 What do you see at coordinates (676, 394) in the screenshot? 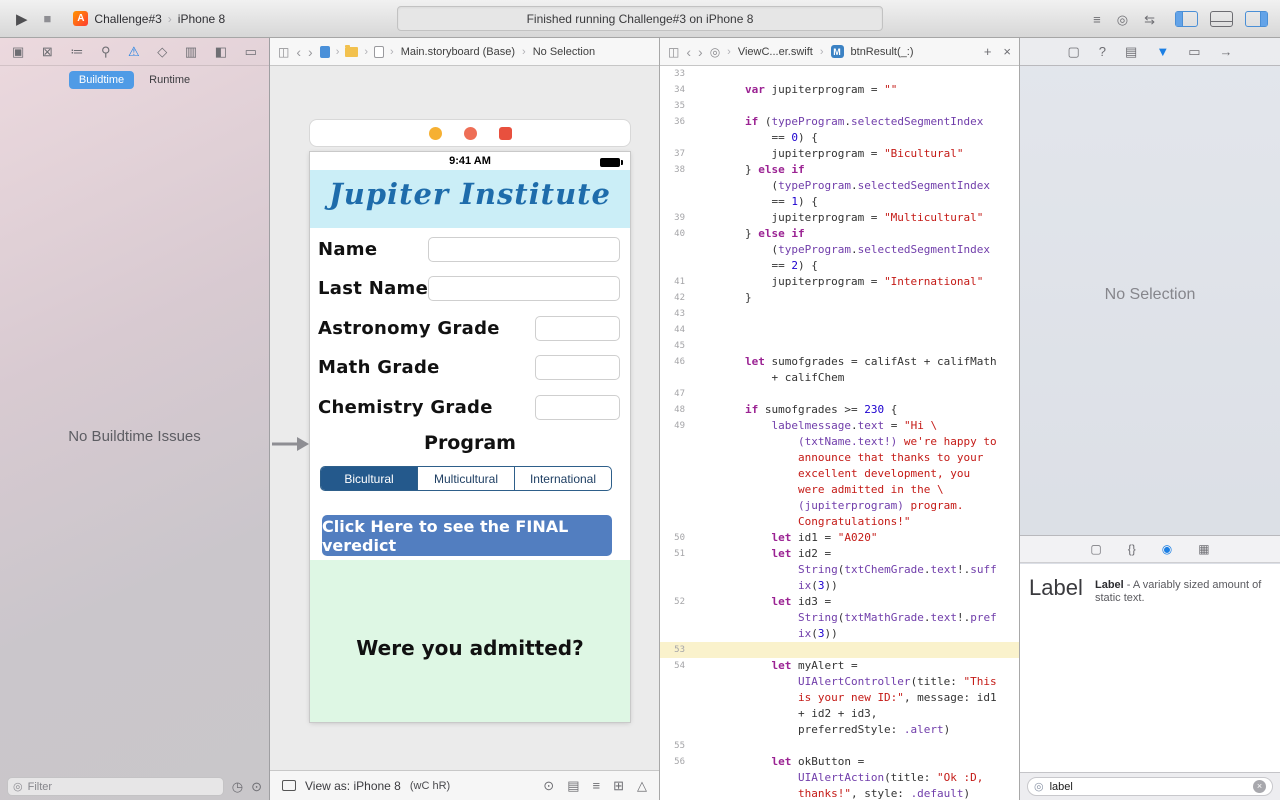
I see `line-number: 47` at bounding box center [676, 394].